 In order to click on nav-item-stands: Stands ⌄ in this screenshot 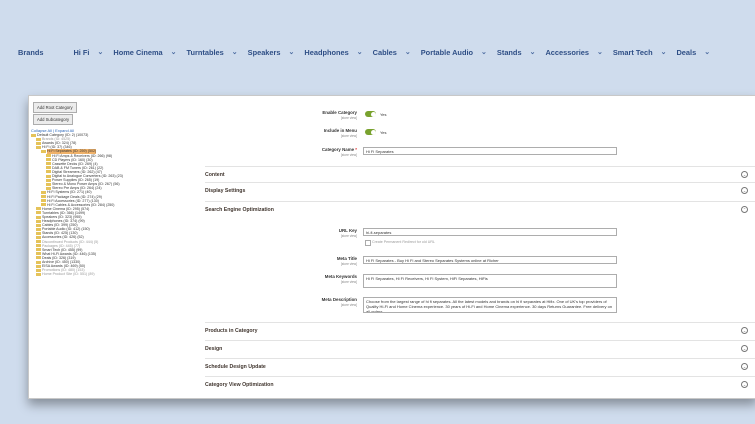, I will do `click(516, 52)`.